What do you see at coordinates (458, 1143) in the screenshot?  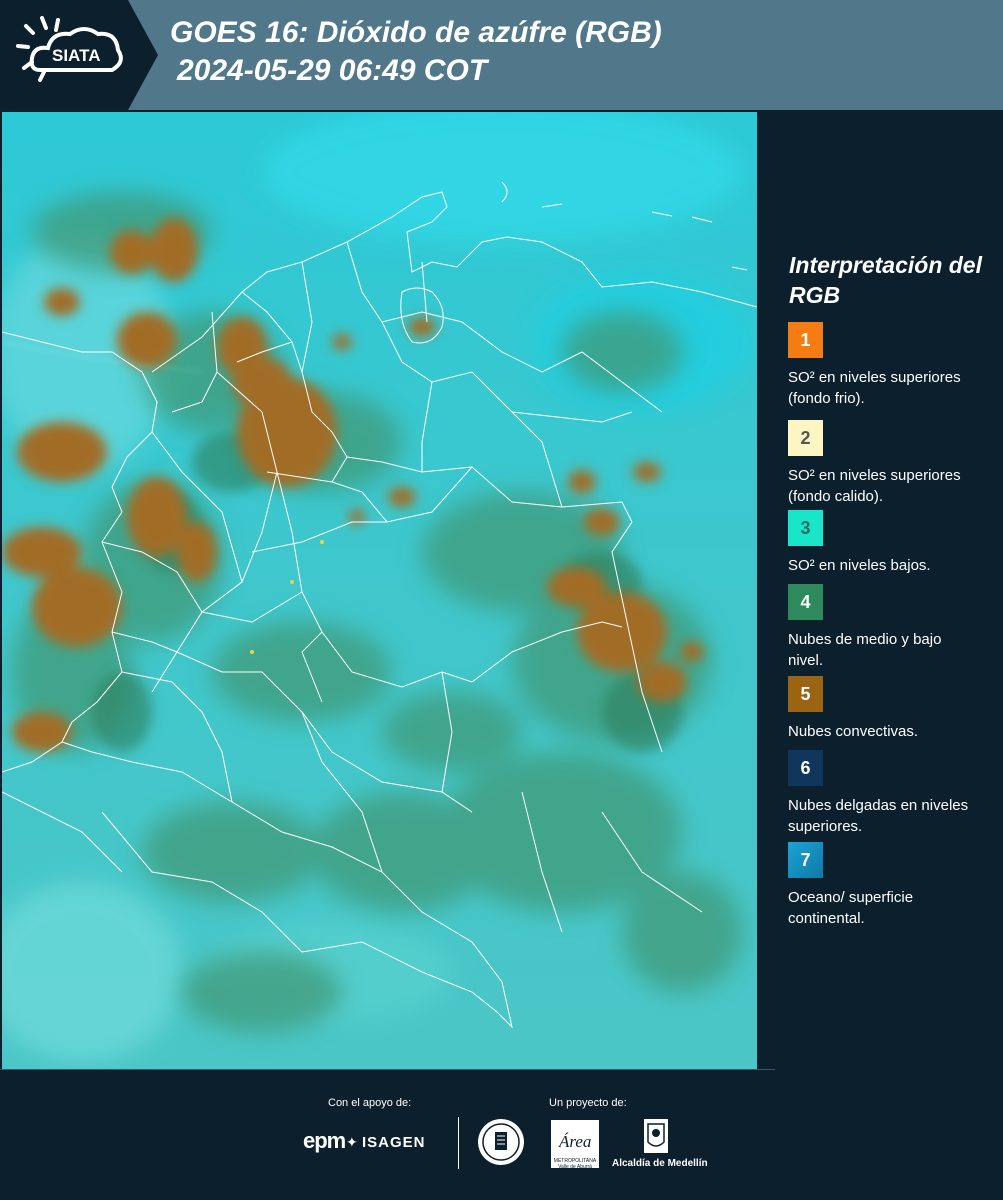 I see `footer-separator` at bounding box center [458, 1143].